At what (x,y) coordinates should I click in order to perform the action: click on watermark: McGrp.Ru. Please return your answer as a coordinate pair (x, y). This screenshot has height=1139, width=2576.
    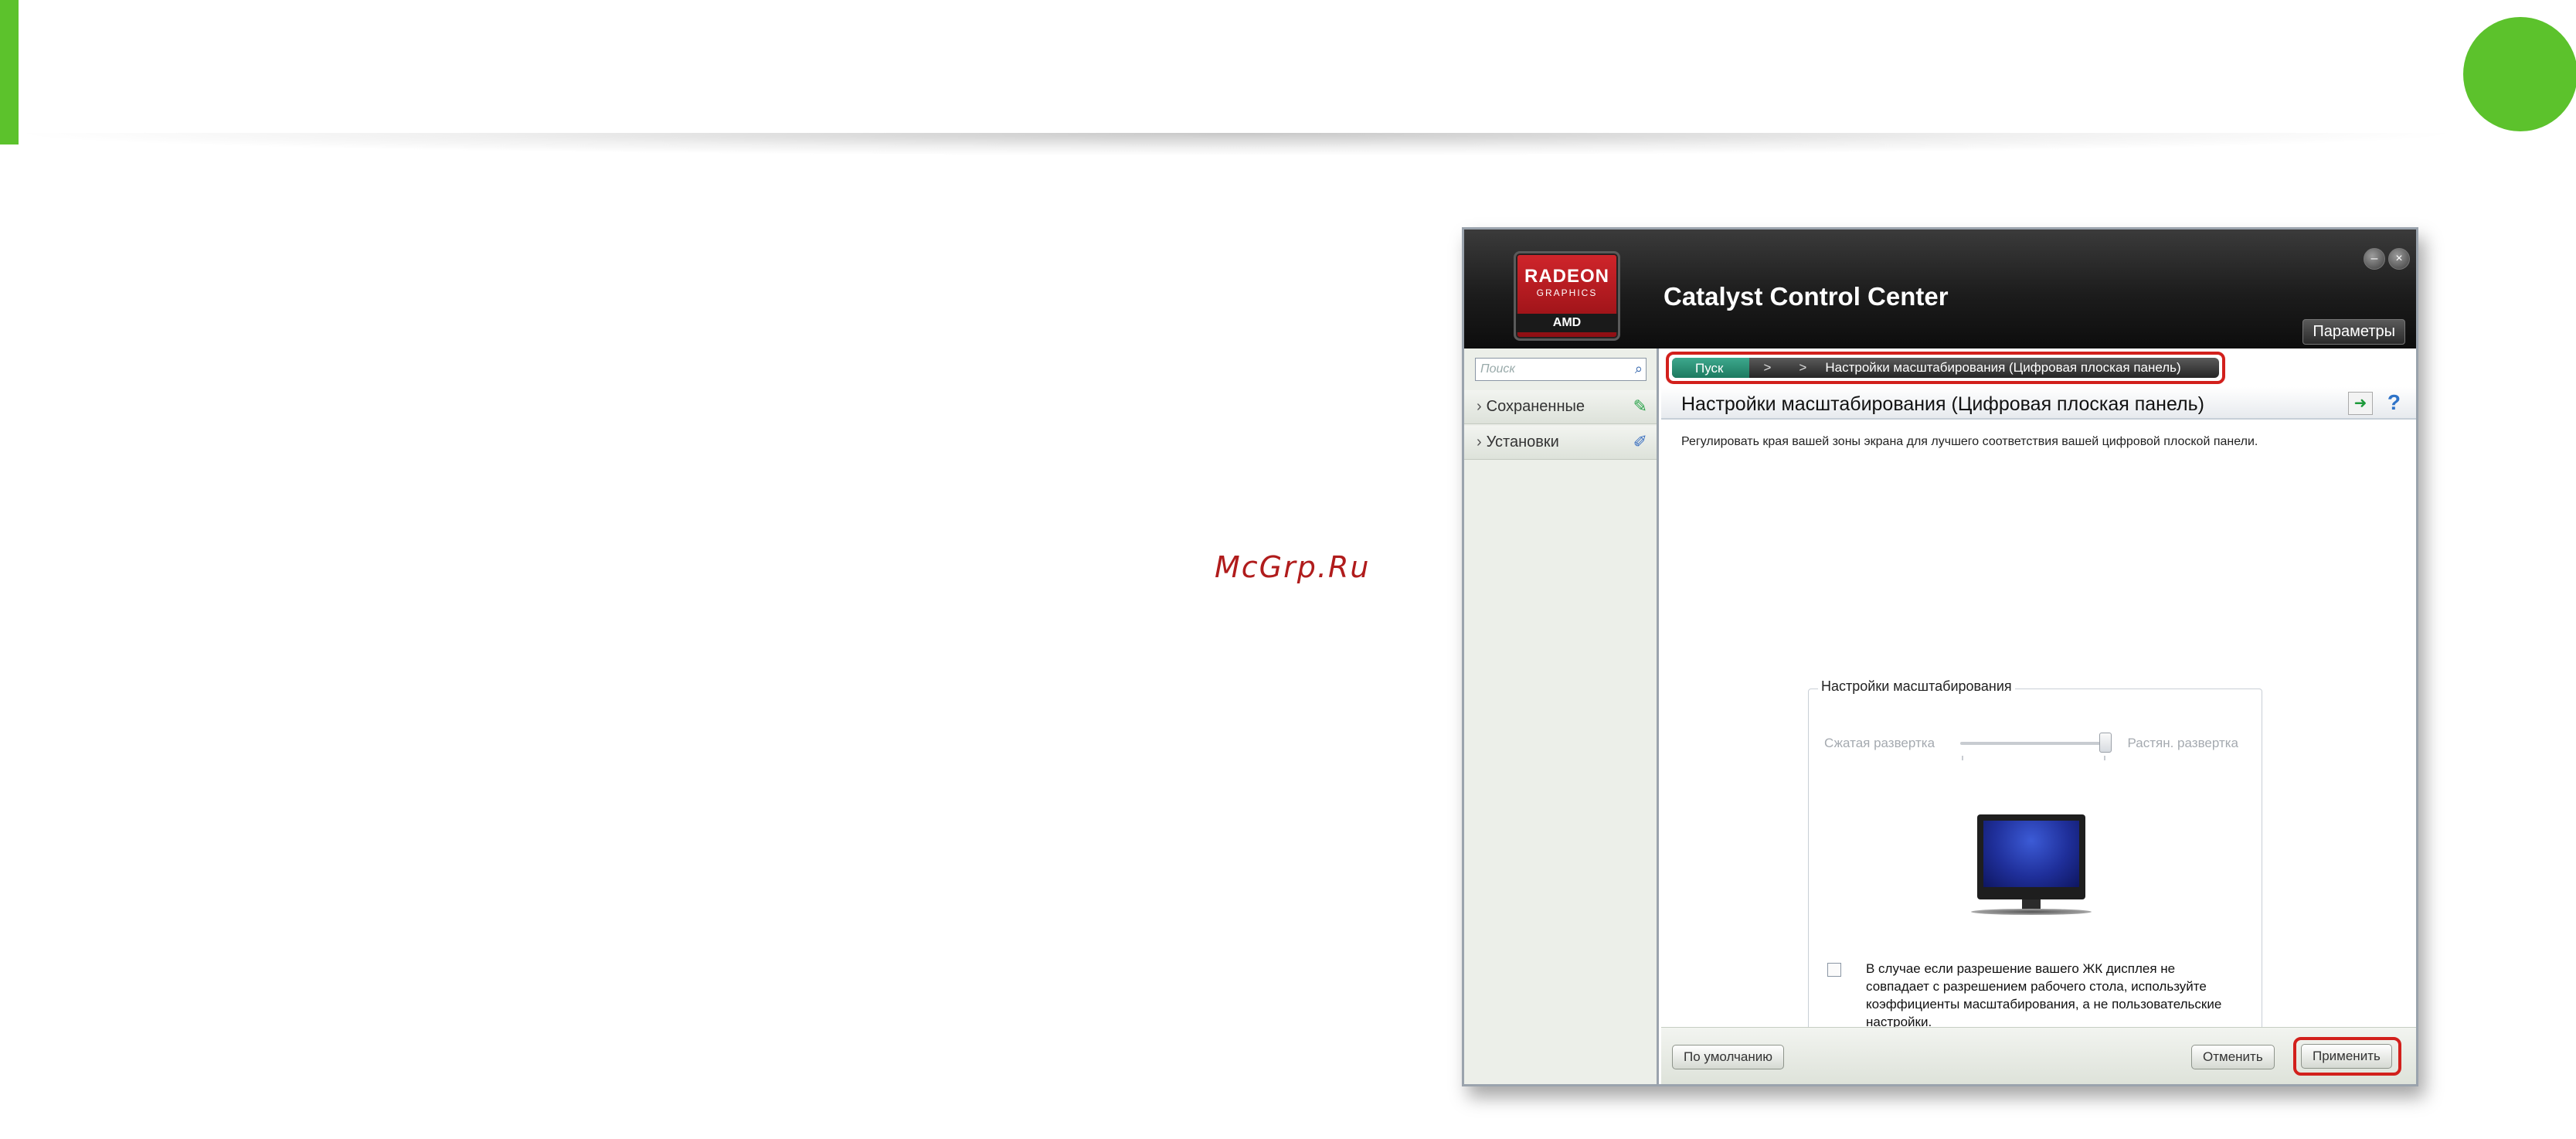
    Looking at the image, I should click on (1293, 567).